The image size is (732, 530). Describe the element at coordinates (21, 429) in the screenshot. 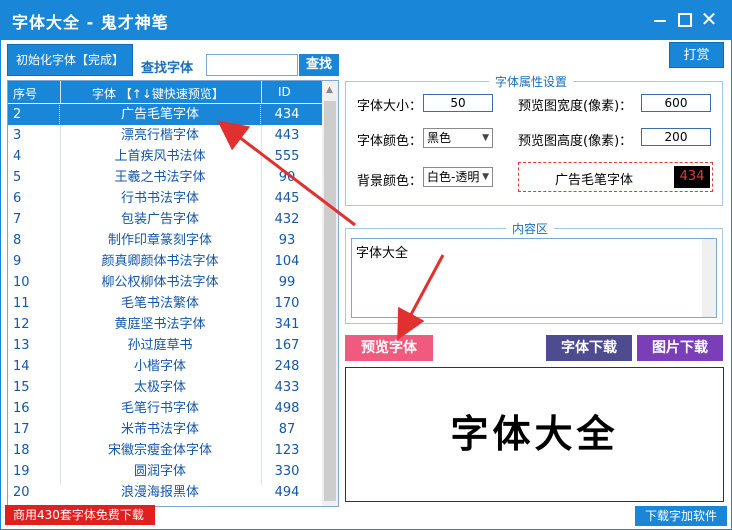

I see `row-number: 17` at that location.